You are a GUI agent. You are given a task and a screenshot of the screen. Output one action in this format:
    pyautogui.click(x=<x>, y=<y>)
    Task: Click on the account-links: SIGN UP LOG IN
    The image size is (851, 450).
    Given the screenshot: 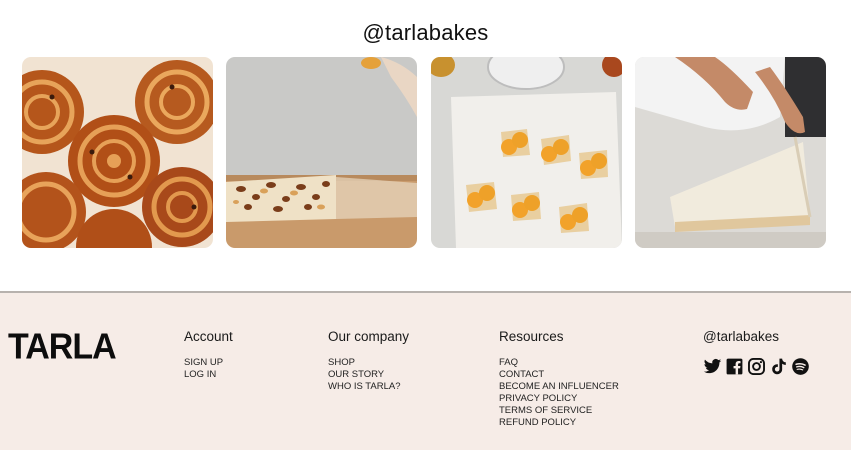 What is the action you would take?
    pyautogui.click(x=208, y=369)
    